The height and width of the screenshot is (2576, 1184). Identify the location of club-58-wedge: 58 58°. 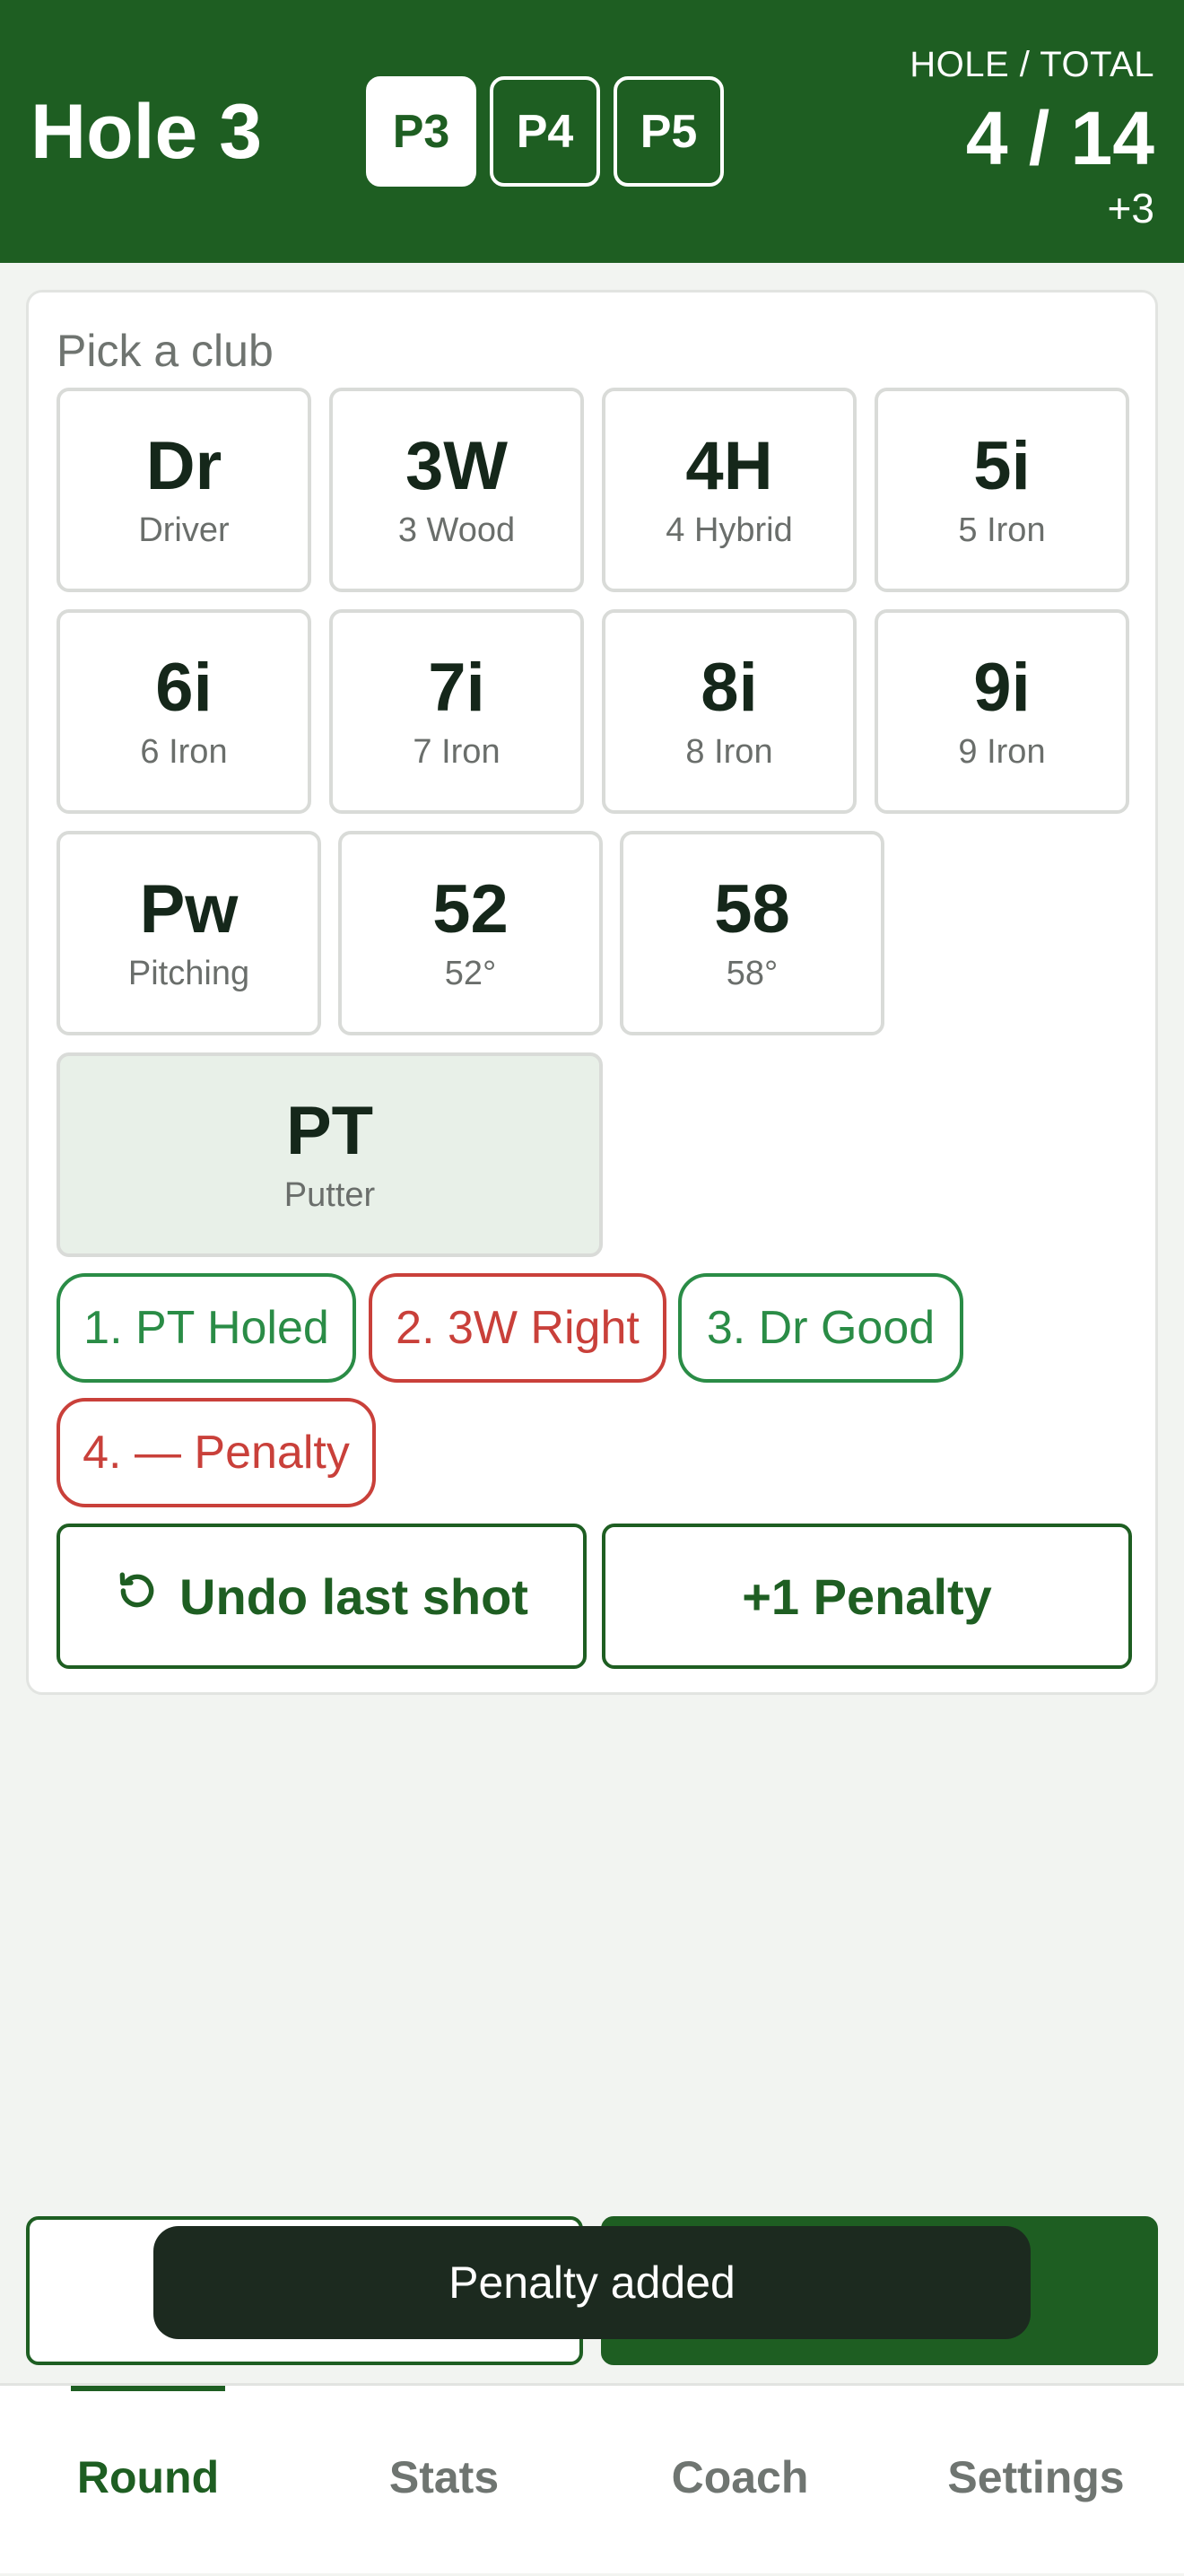
(752, 933).